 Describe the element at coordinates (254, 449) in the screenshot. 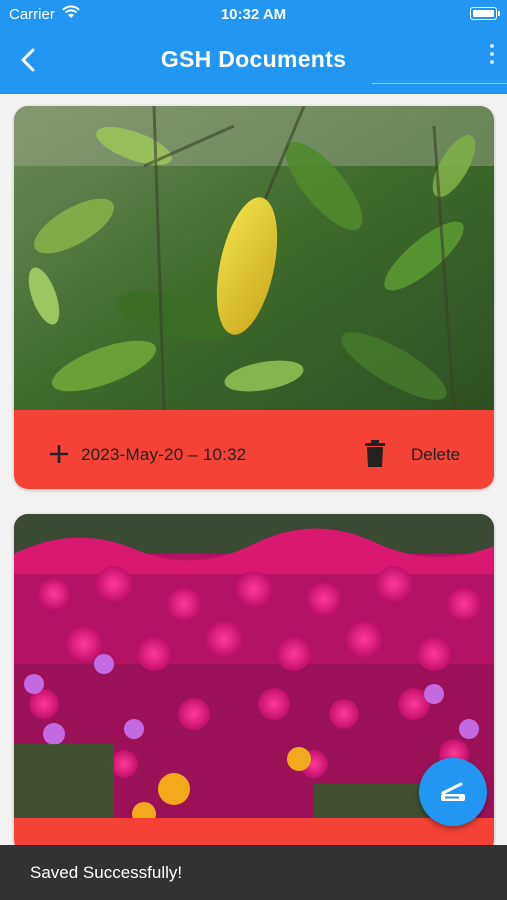

I see `card-footer: 2023-May-20 – 10:32 Delete` at that location.